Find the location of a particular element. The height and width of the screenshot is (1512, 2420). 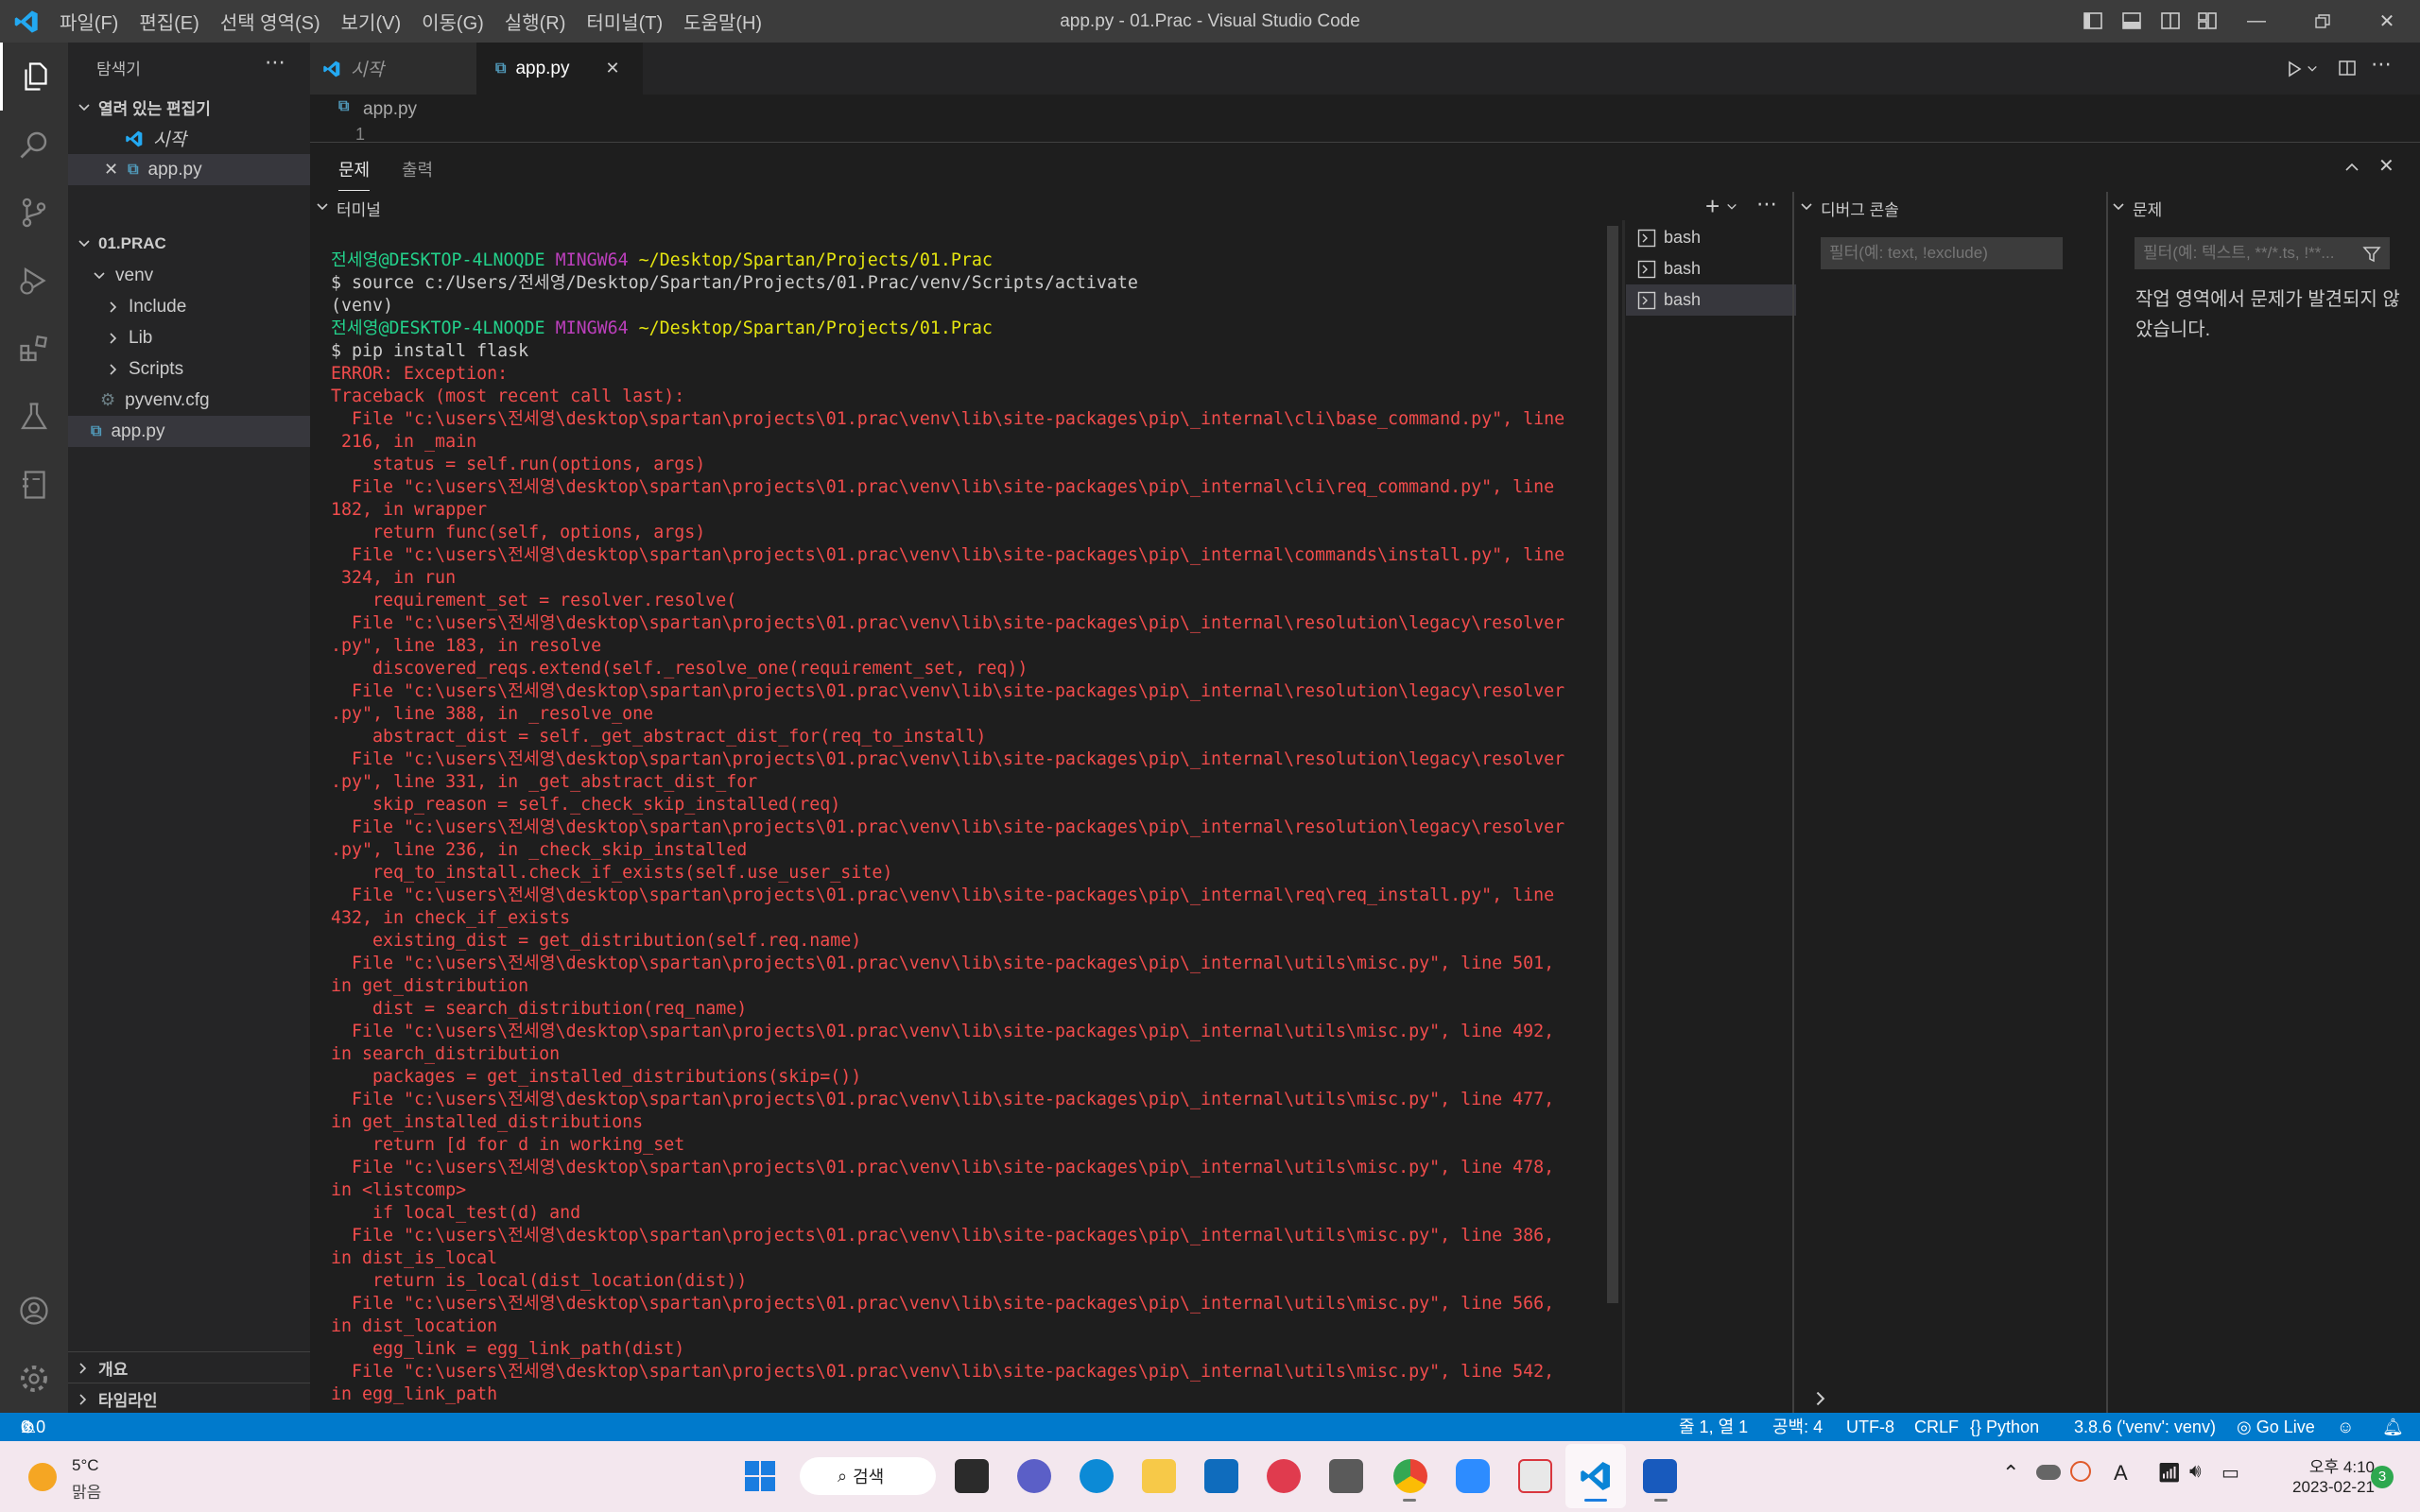

battery-icon: ▭ is located at coordinates (2230, 1473).